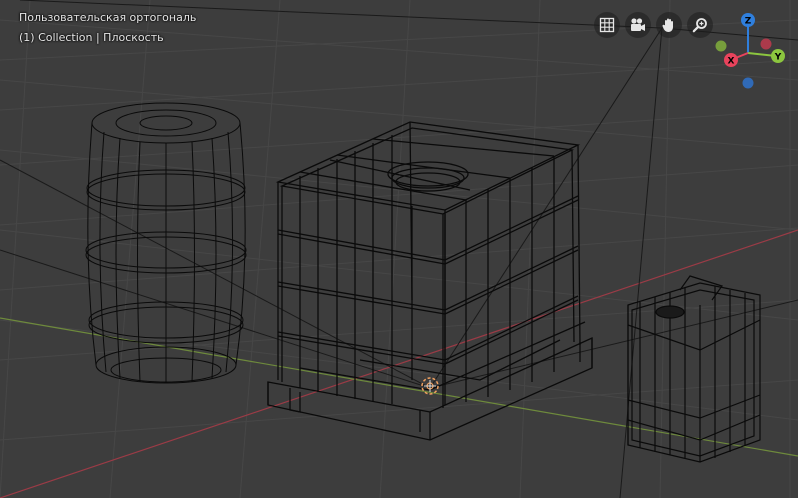 The height and width of the screenshot is (498, 798). I want to click on view-name-label: Пользовательская ортогональ, so click(108, 17).